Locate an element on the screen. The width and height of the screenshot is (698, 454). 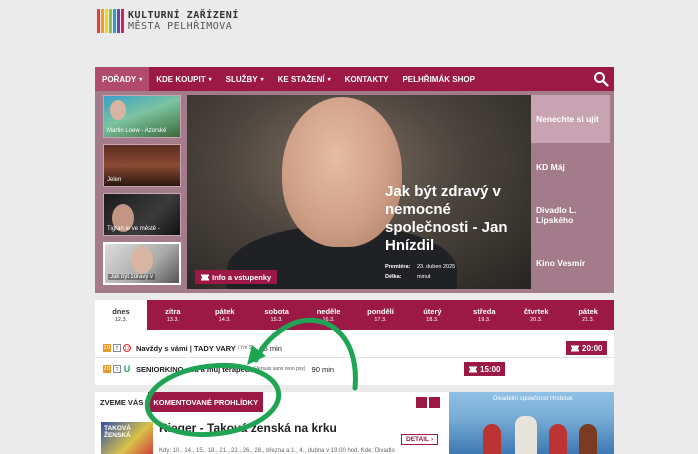
nav-item-kde-koupit: KDE KOUPIT ▾ is located at coordinates (183, 79).